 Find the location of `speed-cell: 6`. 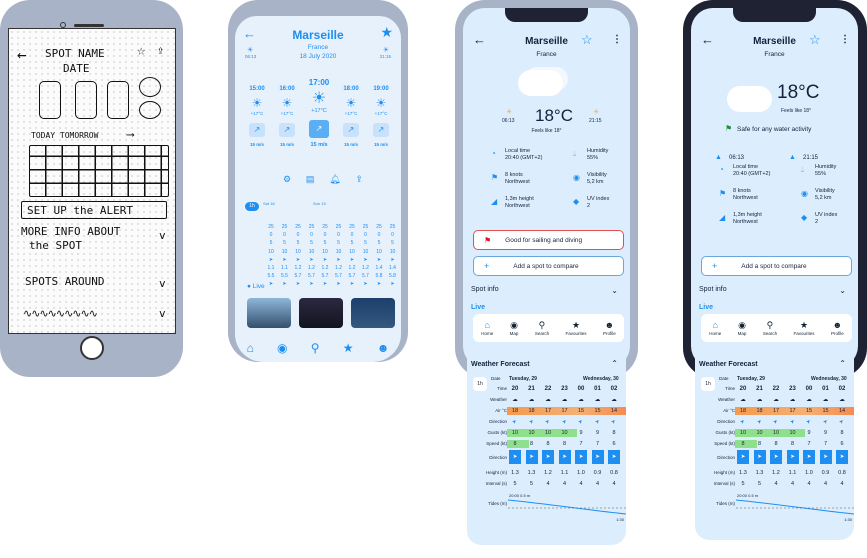

speed-cell: 6 is located at coordinates (842, 444).